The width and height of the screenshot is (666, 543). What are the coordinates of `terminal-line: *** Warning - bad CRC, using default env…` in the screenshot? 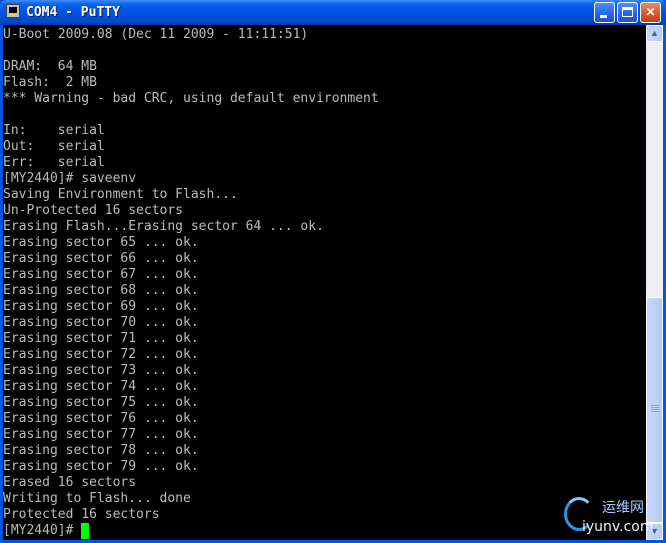 It's located at (191, 98).